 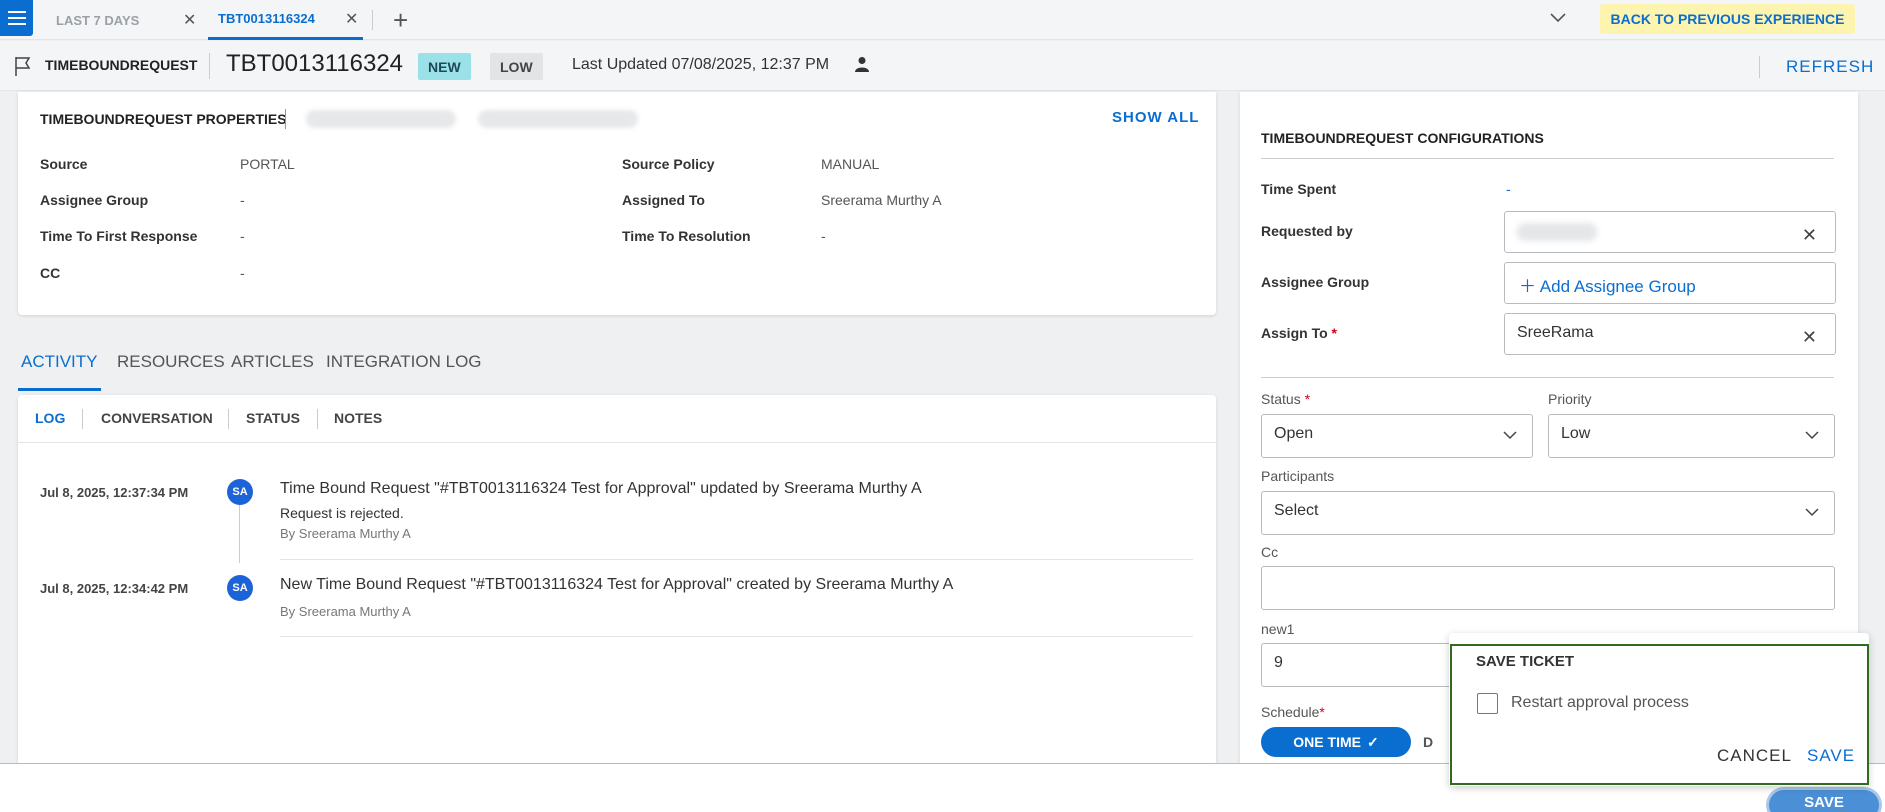 What do you see at coordinates (1548, 513) in the screenshot?
I see `participants-select: Select` at bounding box center [1548, 513].